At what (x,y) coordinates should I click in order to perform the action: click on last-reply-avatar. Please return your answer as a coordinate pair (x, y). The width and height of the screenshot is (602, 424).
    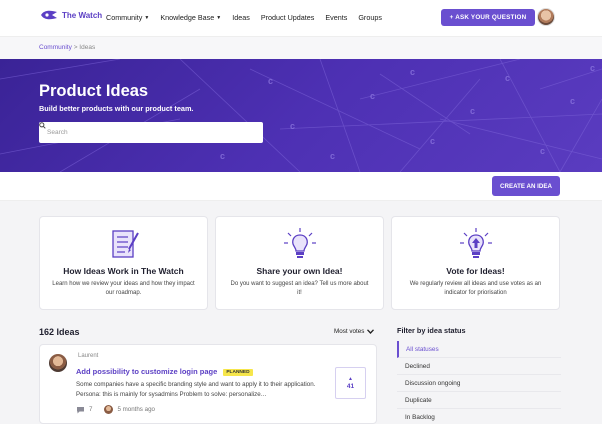
    Looking at the image, I should click on (109, 409).